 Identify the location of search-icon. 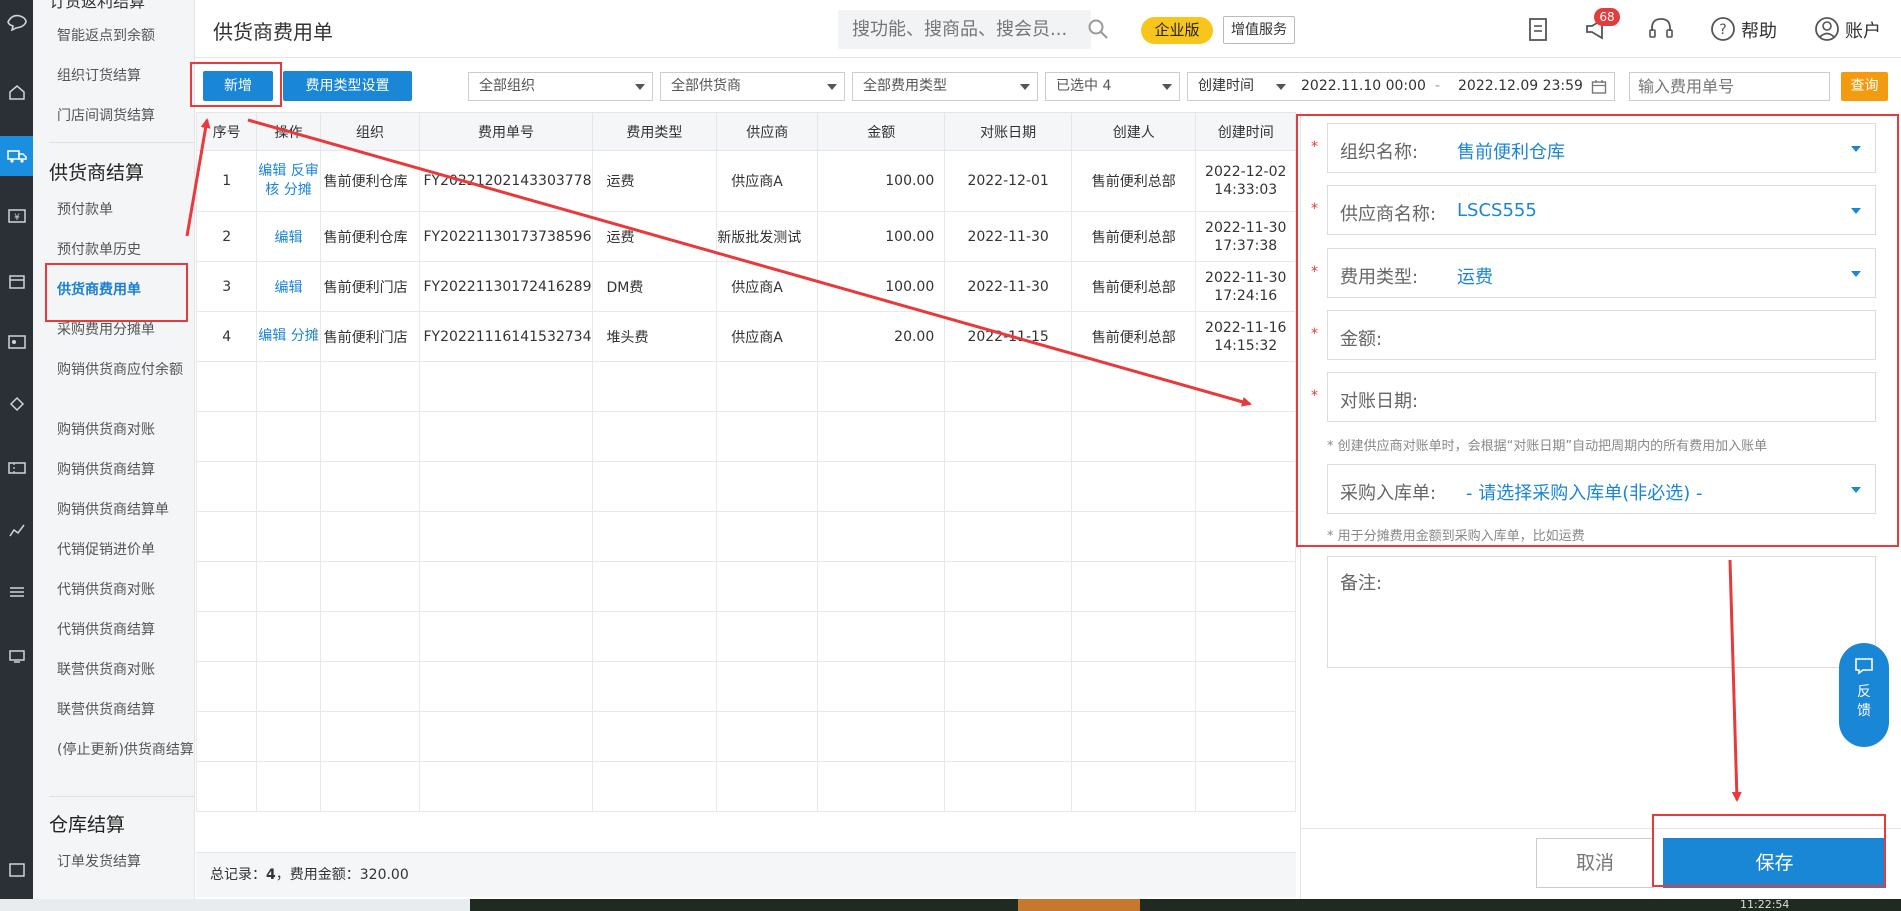
(1098, 29).